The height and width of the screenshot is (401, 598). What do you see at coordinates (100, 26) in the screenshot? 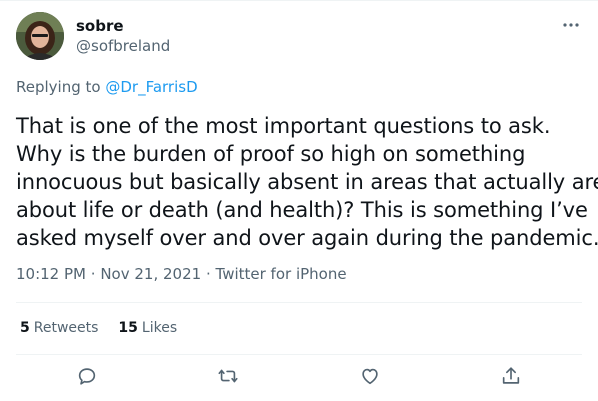
I see `display-name: sobre` at bounding box center [100, 26].